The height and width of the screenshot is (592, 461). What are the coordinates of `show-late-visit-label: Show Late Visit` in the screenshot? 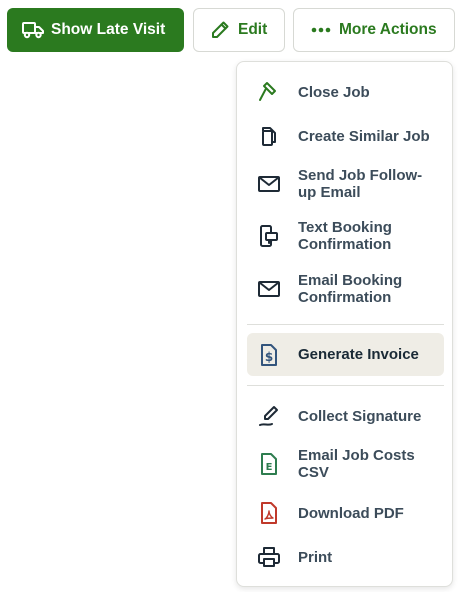 It's located at (108, 29).